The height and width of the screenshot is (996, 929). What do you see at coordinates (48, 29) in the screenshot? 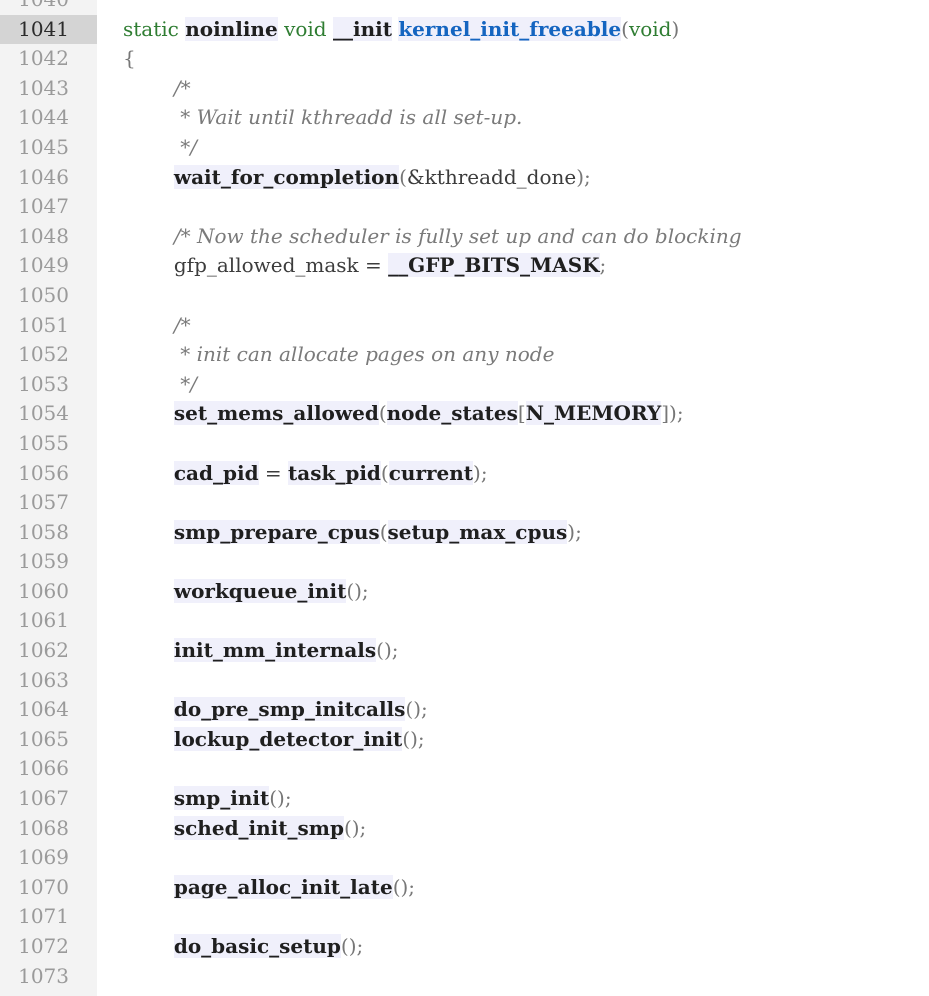
I see `line-number: 1041` at bounding box center [48, 29].